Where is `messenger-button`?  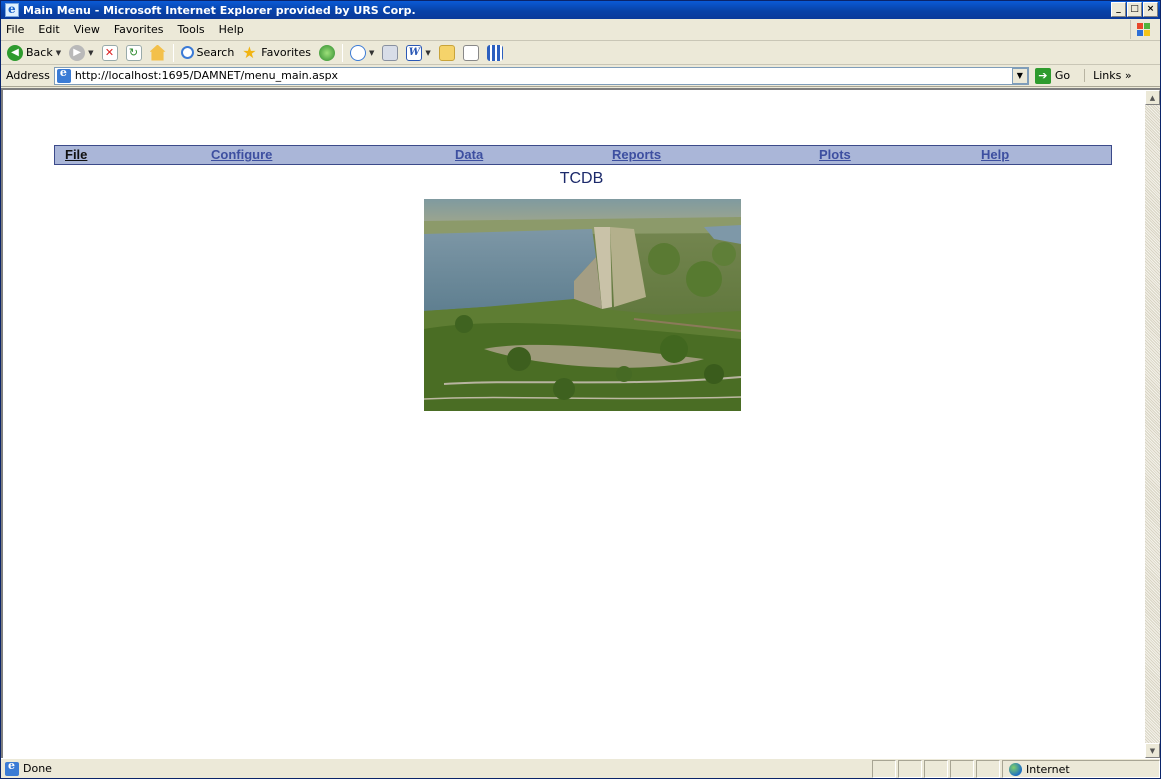 messenger-button is located at coordinates (471, 53).